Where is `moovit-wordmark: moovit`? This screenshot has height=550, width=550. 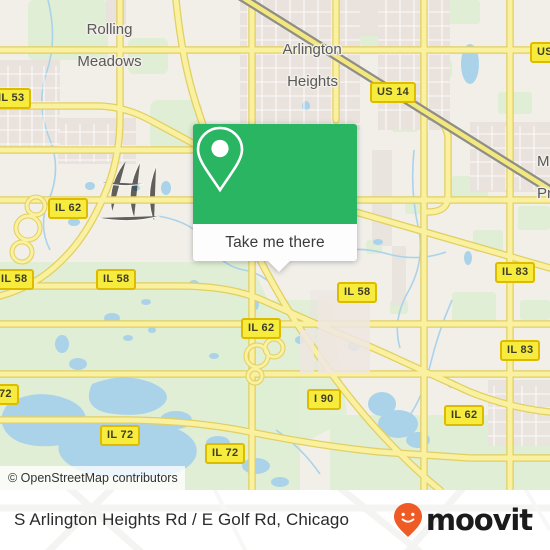 moovit-wordmark: moovit is located at coordinates (479, 519).